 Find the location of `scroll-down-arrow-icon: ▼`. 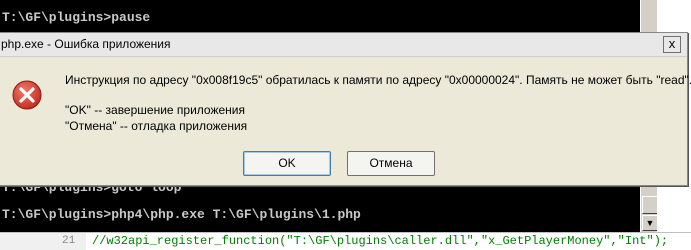

scroll-down-arrow-icon: ▼ is located at coordinates (650, 223).